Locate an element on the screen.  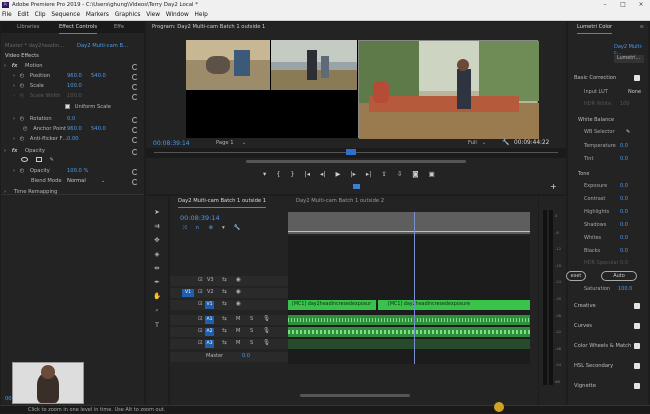
track-label-a3: A3 is located at coordinates (209, 344).